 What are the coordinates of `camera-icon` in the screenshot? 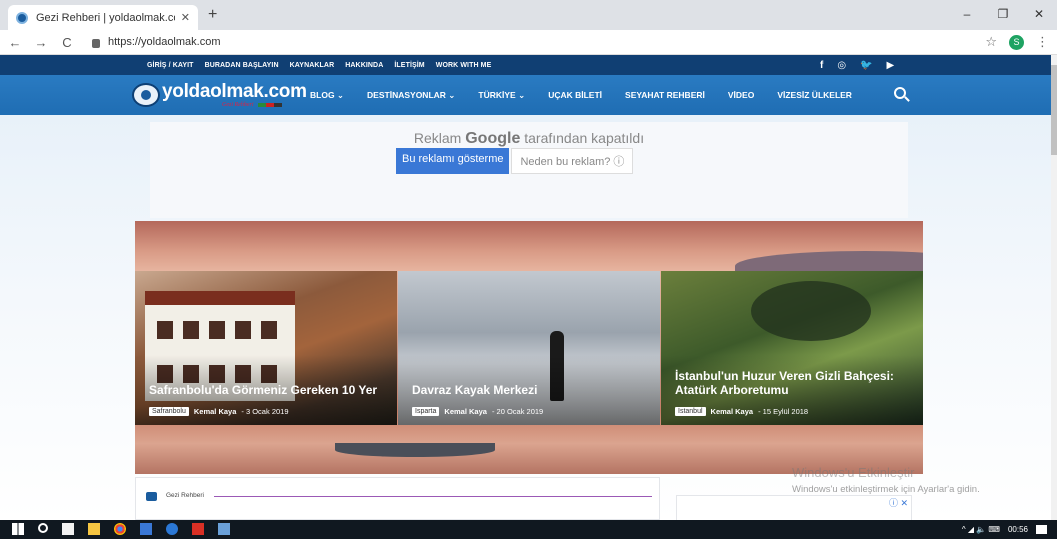 It's located at (151, 496).